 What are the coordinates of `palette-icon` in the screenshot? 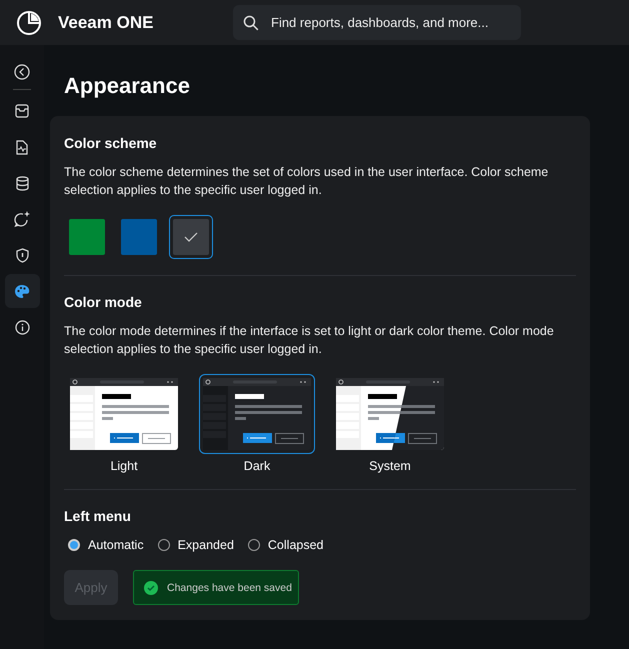 It's located at (22, 291).